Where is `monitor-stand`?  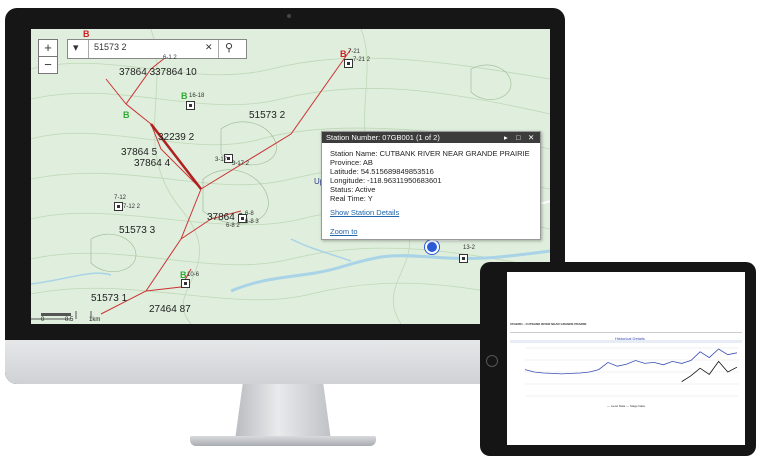 monitor-stand is located at coordinates (283, 412).